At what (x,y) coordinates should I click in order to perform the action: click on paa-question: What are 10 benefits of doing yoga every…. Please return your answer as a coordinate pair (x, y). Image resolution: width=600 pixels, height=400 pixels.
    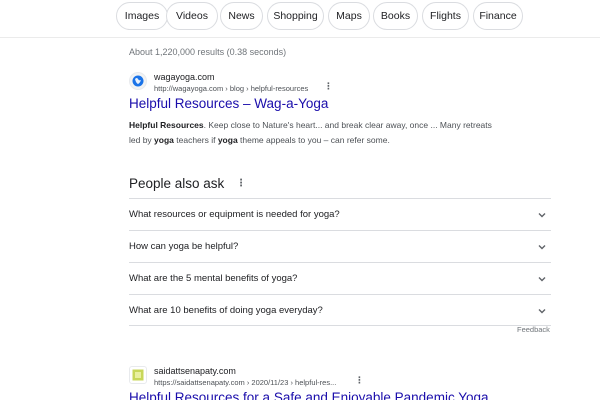
    Looking at the image, I should click on (340, 310).